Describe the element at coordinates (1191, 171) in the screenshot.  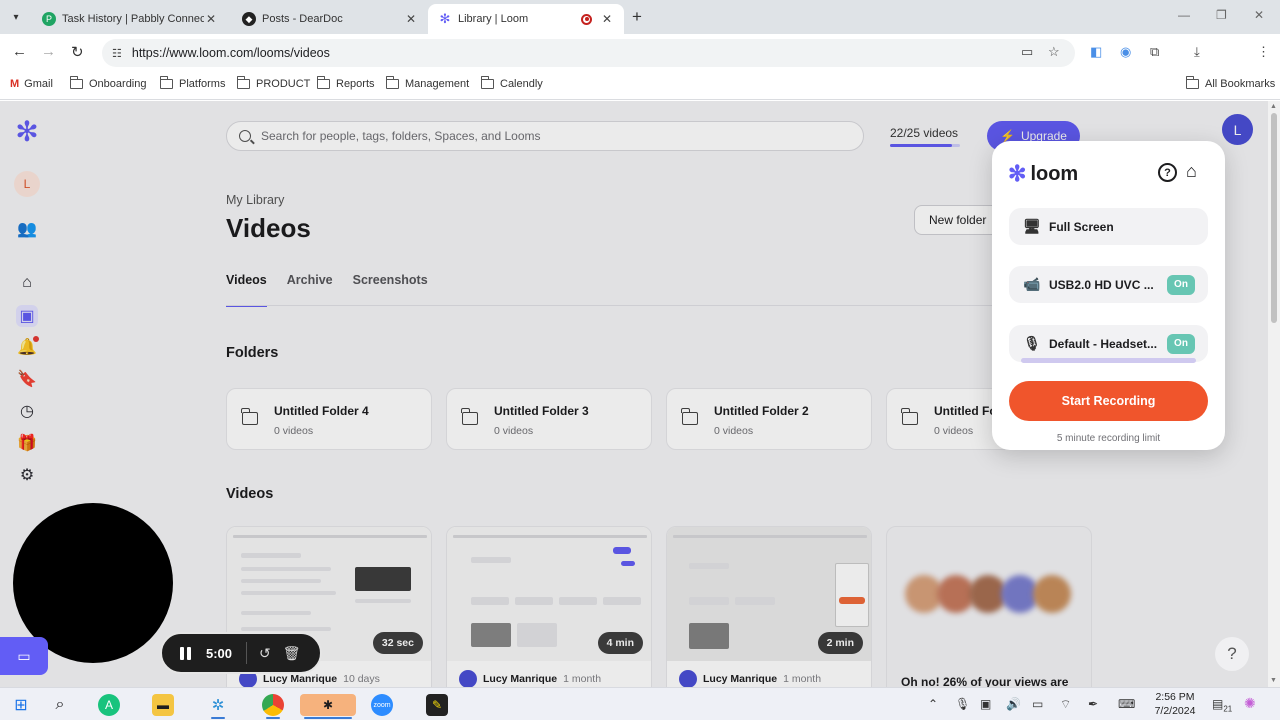
I see `home-icon: ⌂` at that location.